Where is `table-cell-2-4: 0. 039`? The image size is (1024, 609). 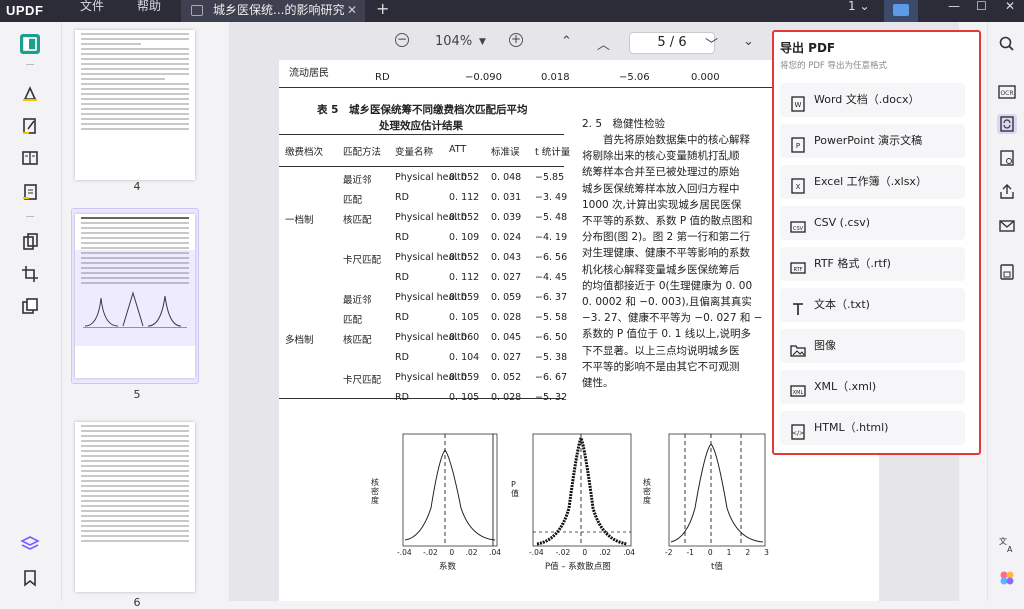
table-cell-2-4: 0. 039 is located at coordinates (506, 217).